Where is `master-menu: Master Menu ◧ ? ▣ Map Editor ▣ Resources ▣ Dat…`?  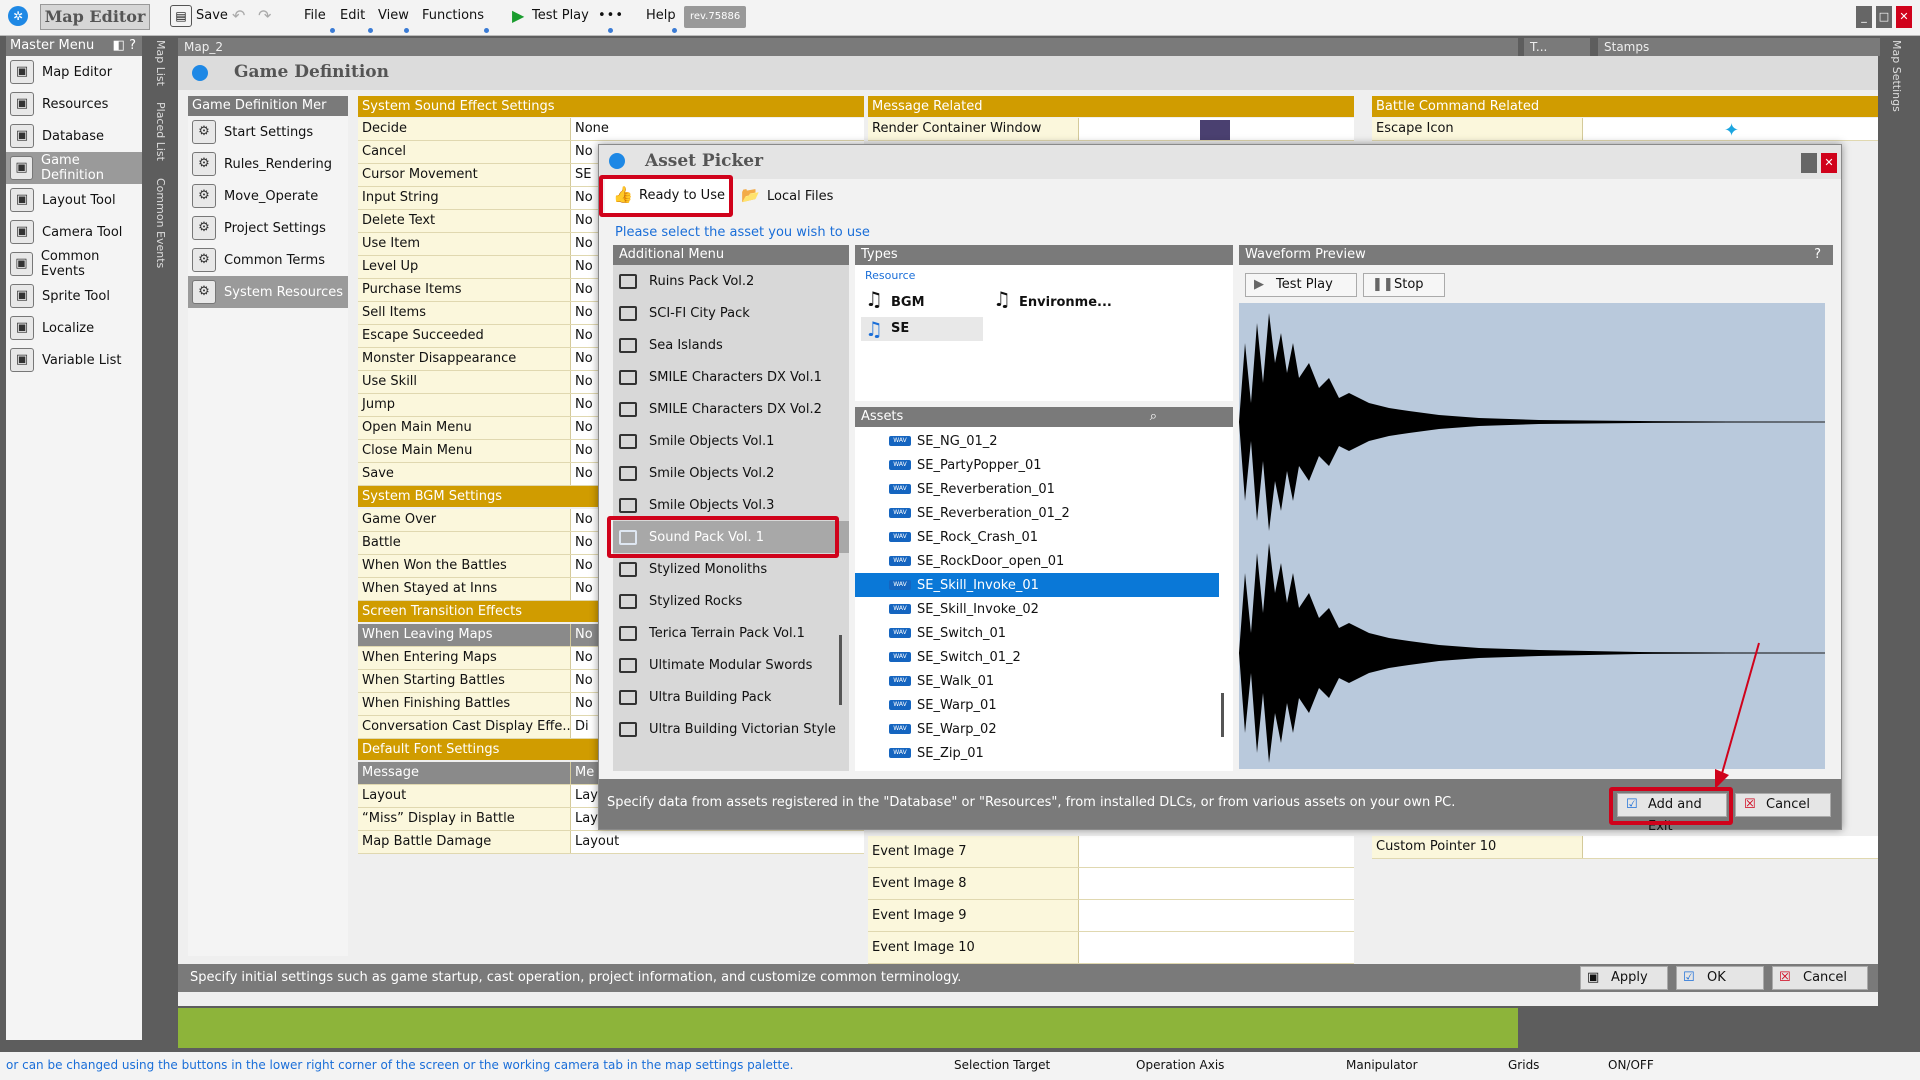 master-menu: Master Menu ◧ ? ▣ Map Editor ▣ Resources ▣ Dat… is located at coordinates (74, 538).